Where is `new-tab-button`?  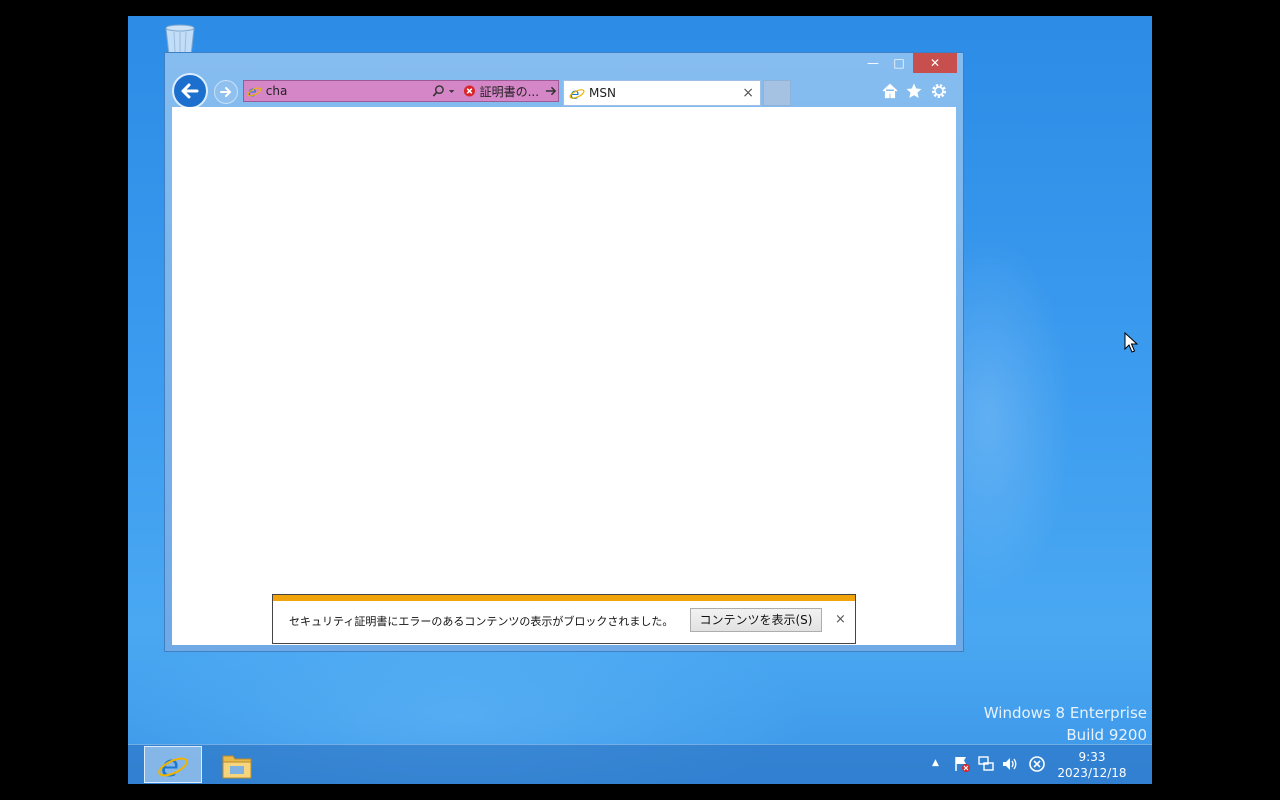 new-tab-button is located at coordinates (777, 93).